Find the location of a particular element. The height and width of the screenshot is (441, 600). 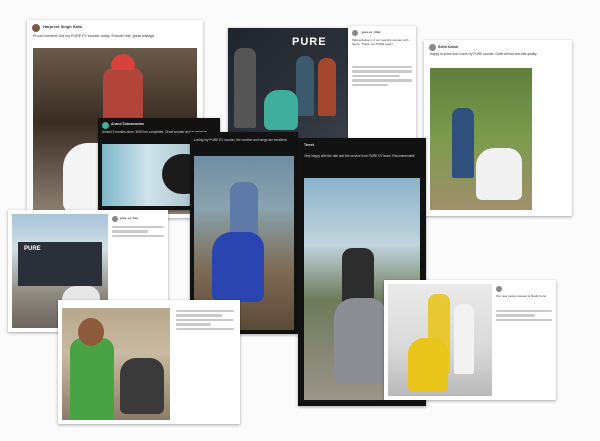

post-photo: PURE is located at coordinates (288, 83).